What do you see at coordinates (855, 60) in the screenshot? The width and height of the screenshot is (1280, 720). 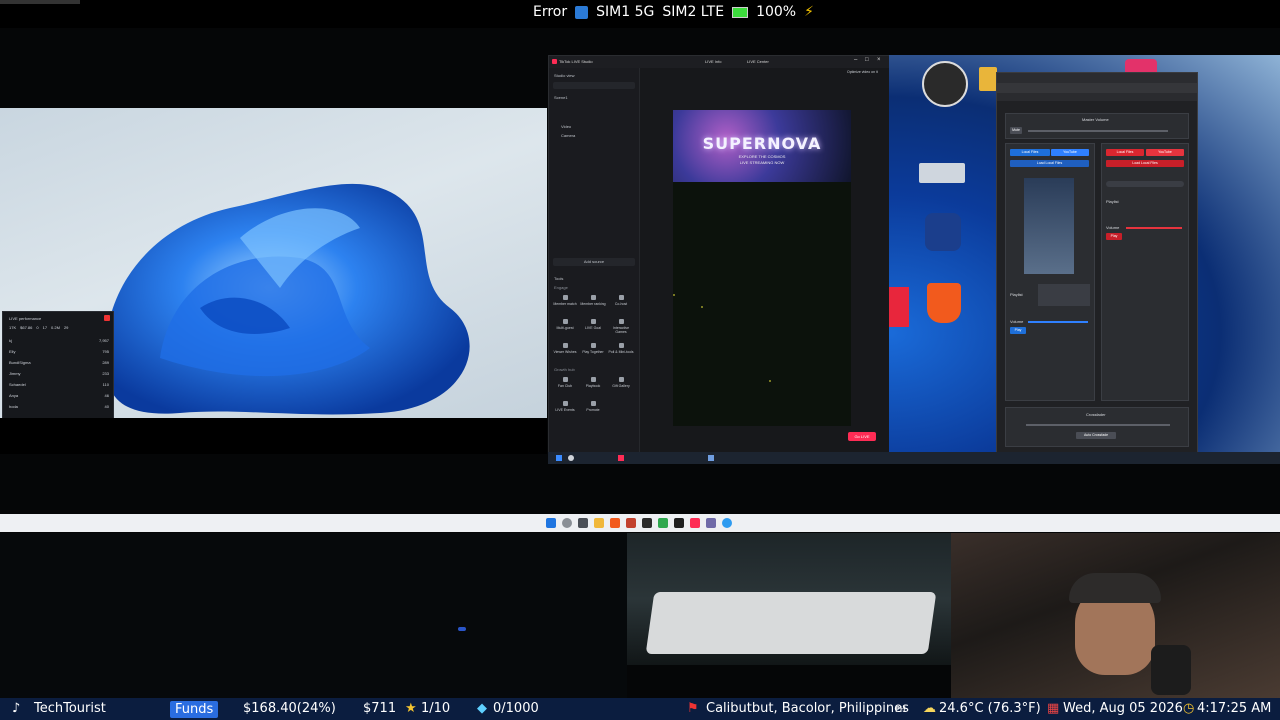 I see `minimize-icon: –` at bounding box center [855, 60].